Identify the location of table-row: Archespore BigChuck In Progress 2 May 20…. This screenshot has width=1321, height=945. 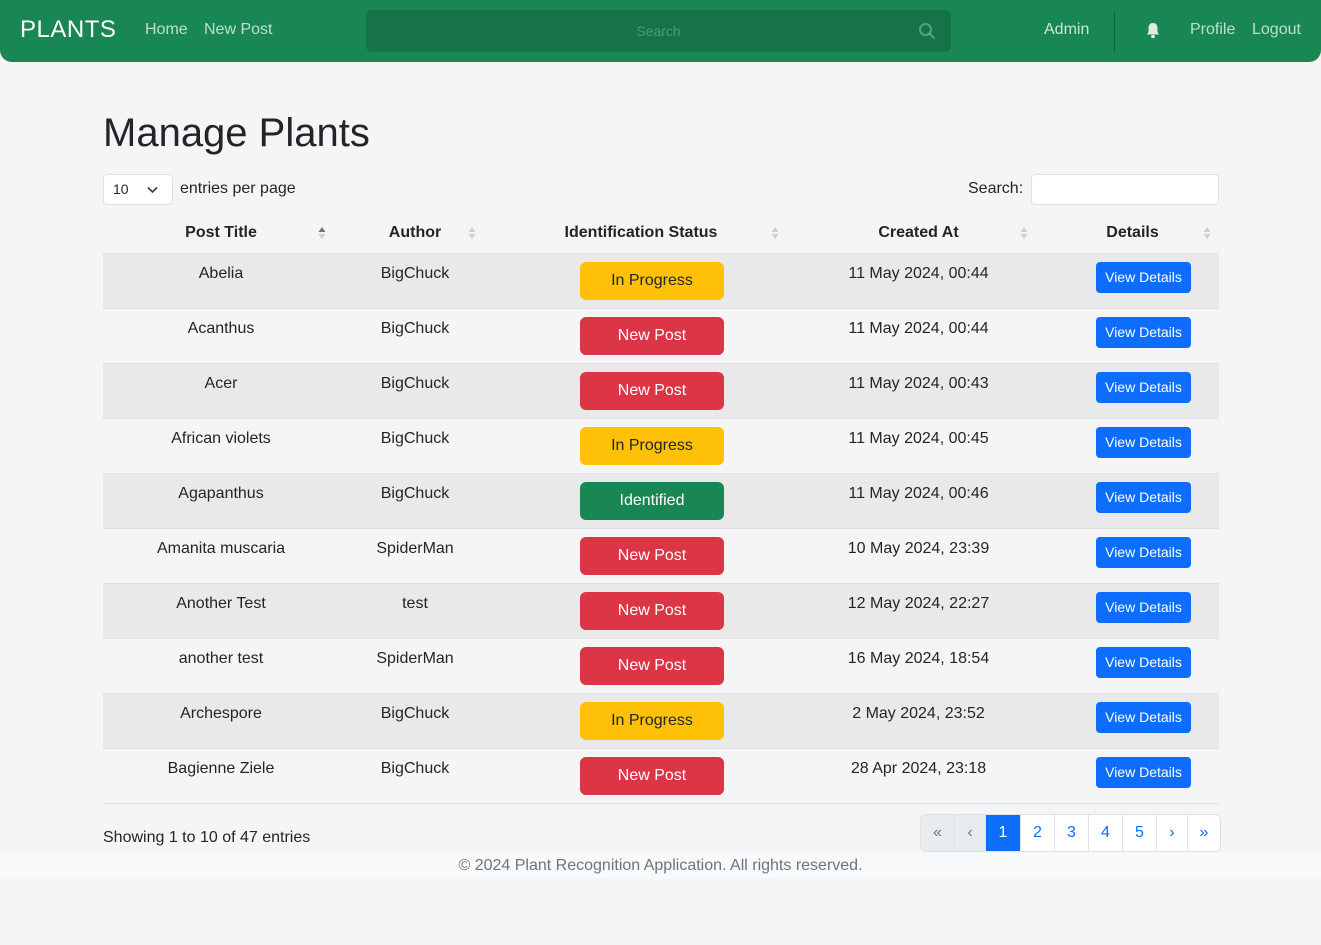
(661, 721).